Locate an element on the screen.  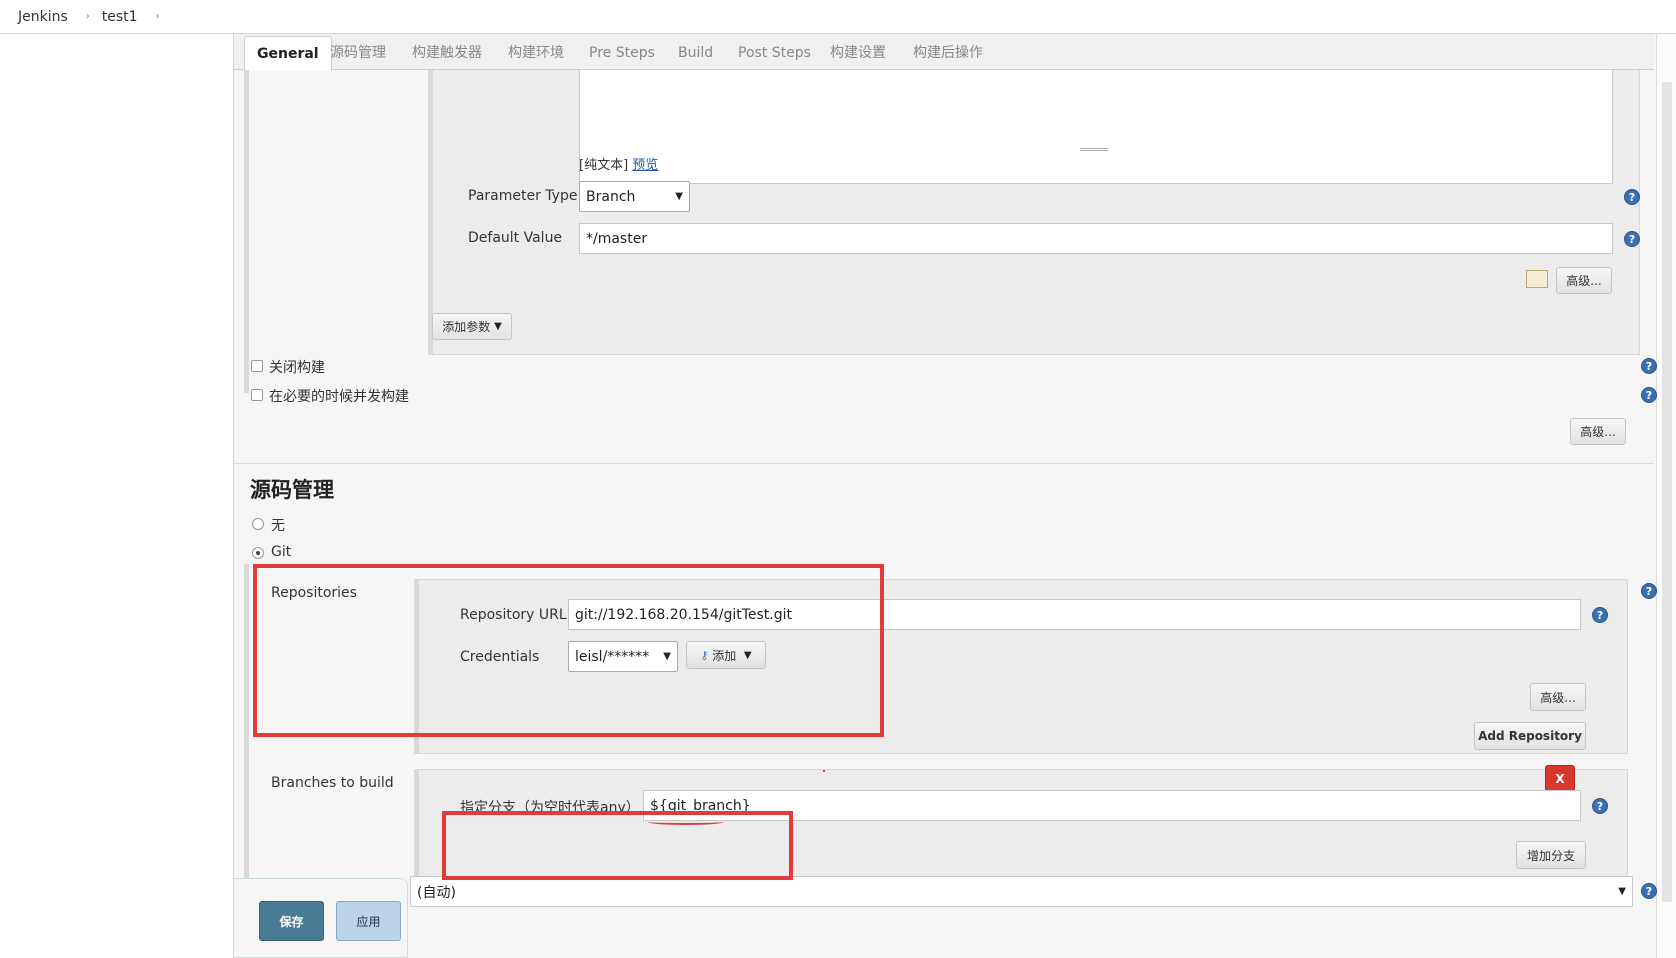
tab-build-env: 构建环境 is located at coordinates (536, 53).